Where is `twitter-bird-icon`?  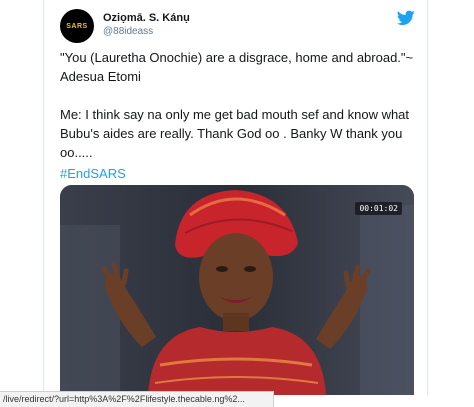 twitter-bird-icon is located at coordinates (406, 18).